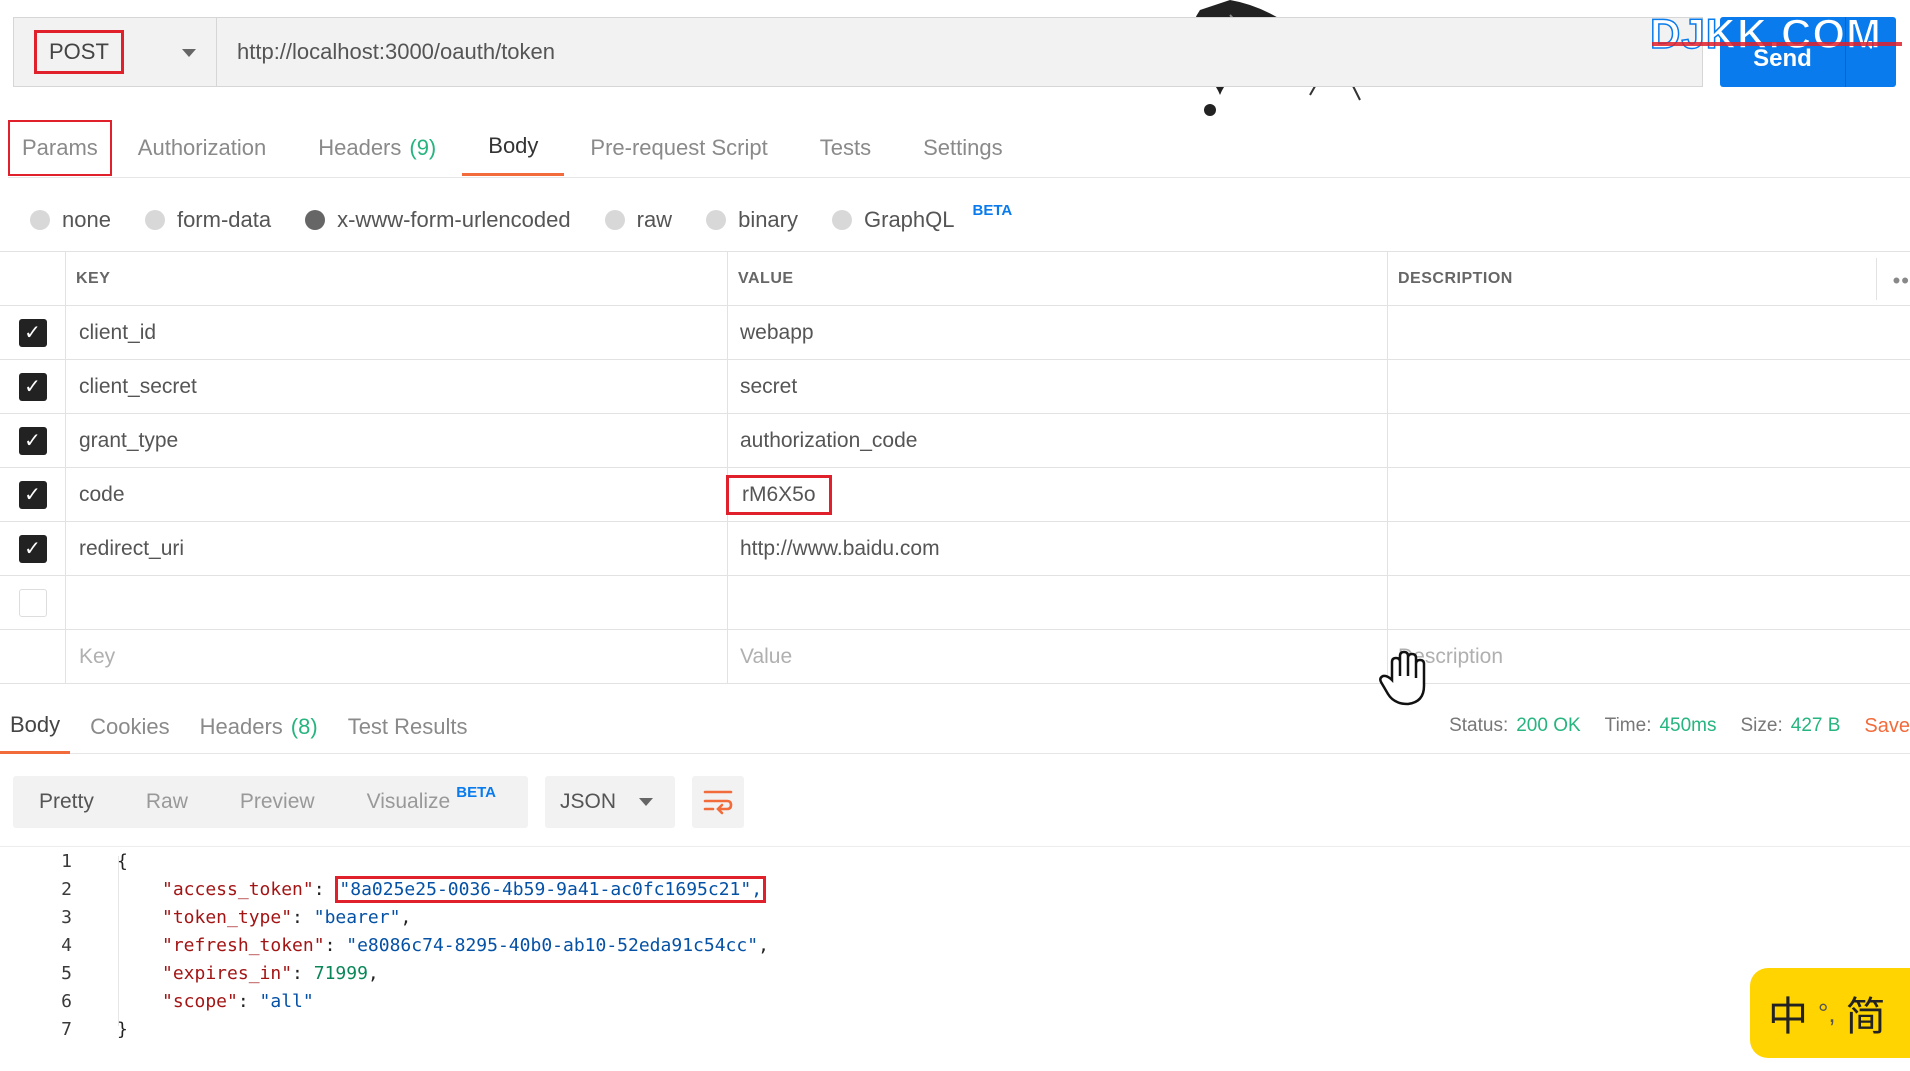 The width and height of the screenshot is (1910, 1071). Describe the element at coordinates (1058, 548) in the screenshot. I see `row-value: http://www.baidu.com` at that location.